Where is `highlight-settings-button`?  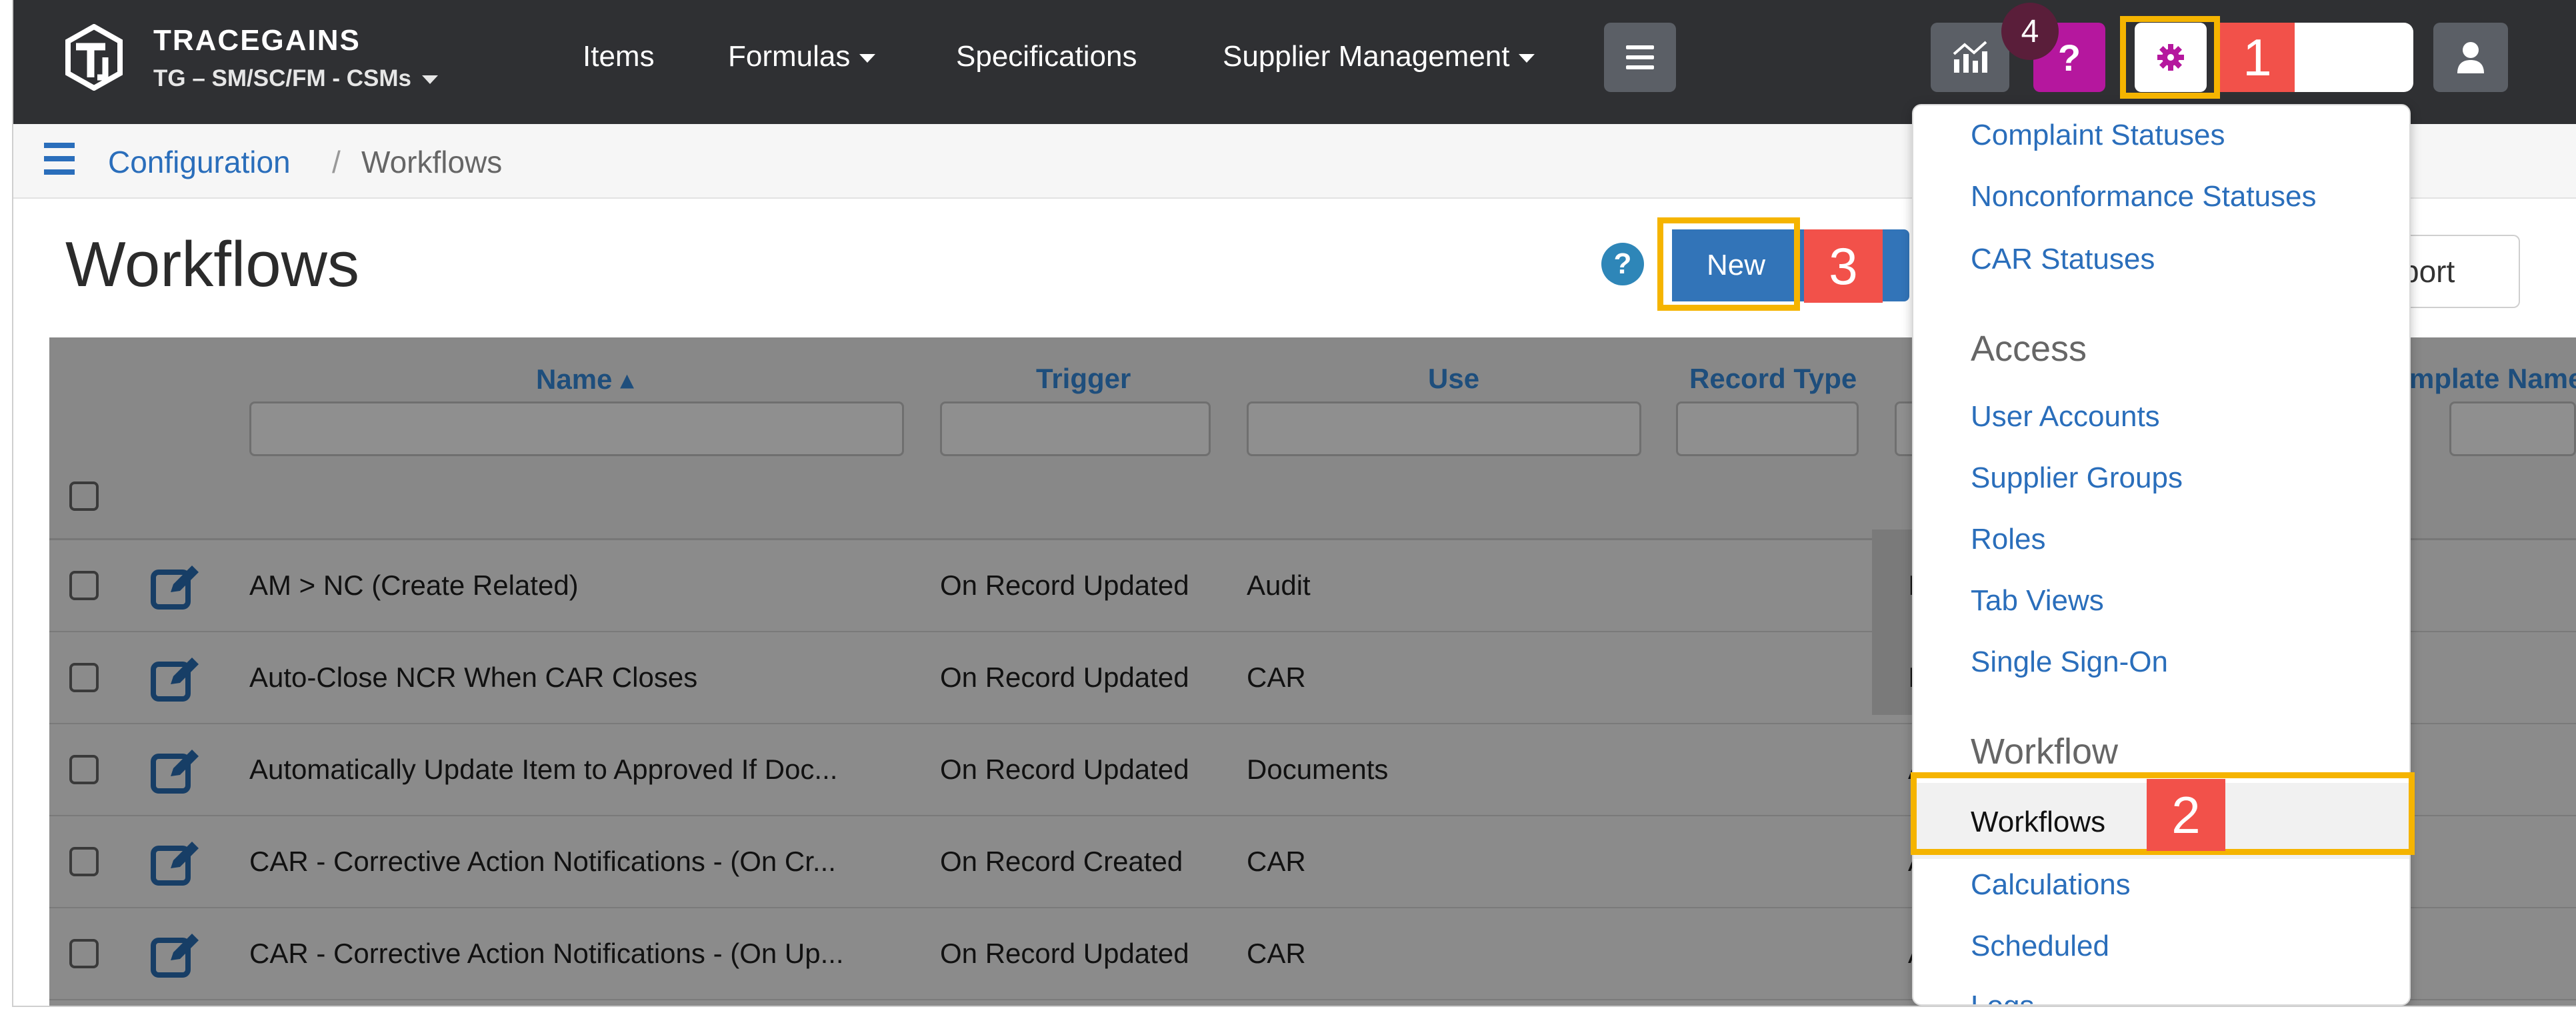 highlight-settings-button is located at coordinates (2170, 58).